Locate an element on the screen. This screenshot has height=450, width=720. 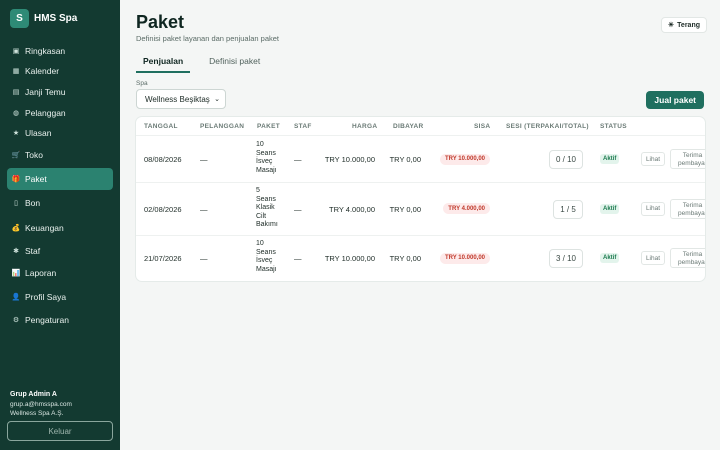
sun-icon: ☀ is located at coordinates (671, 25).